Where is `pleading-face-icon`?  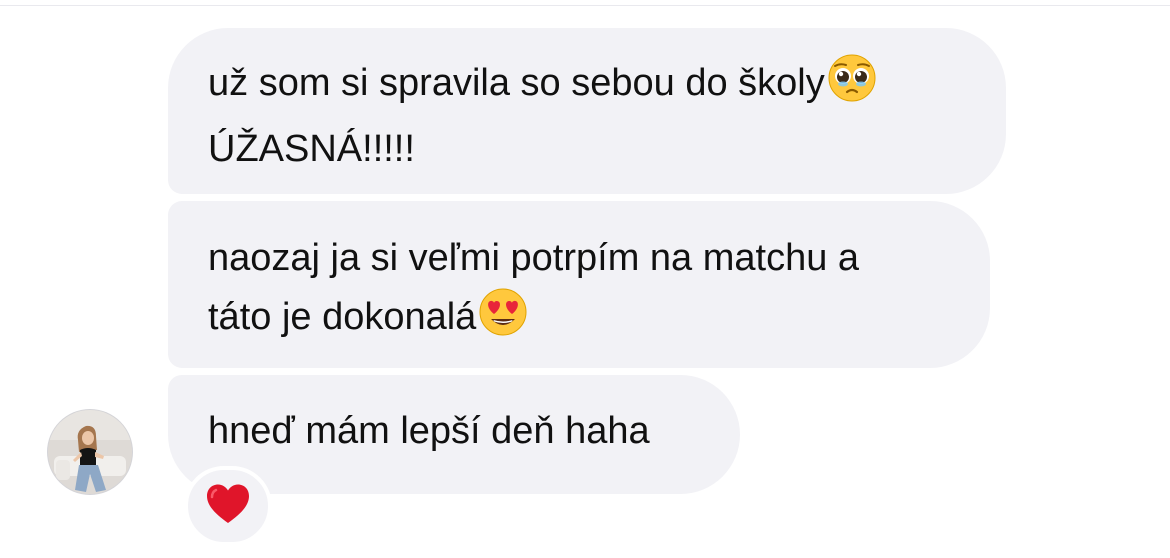 pleading-face-icon is located at coordinates (852, 86).